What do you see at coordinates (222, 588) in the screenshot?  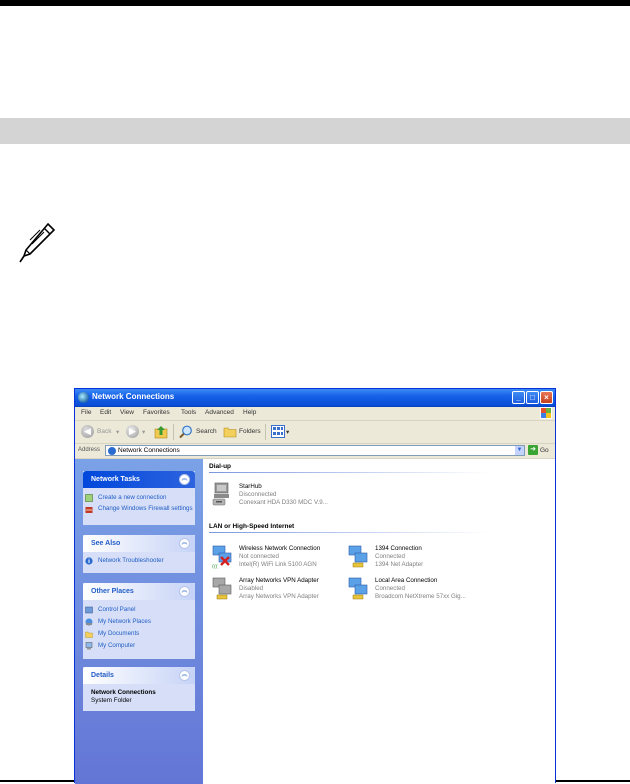 I see `lan-connection-disabled-icon` at bounding box center [222, 588].